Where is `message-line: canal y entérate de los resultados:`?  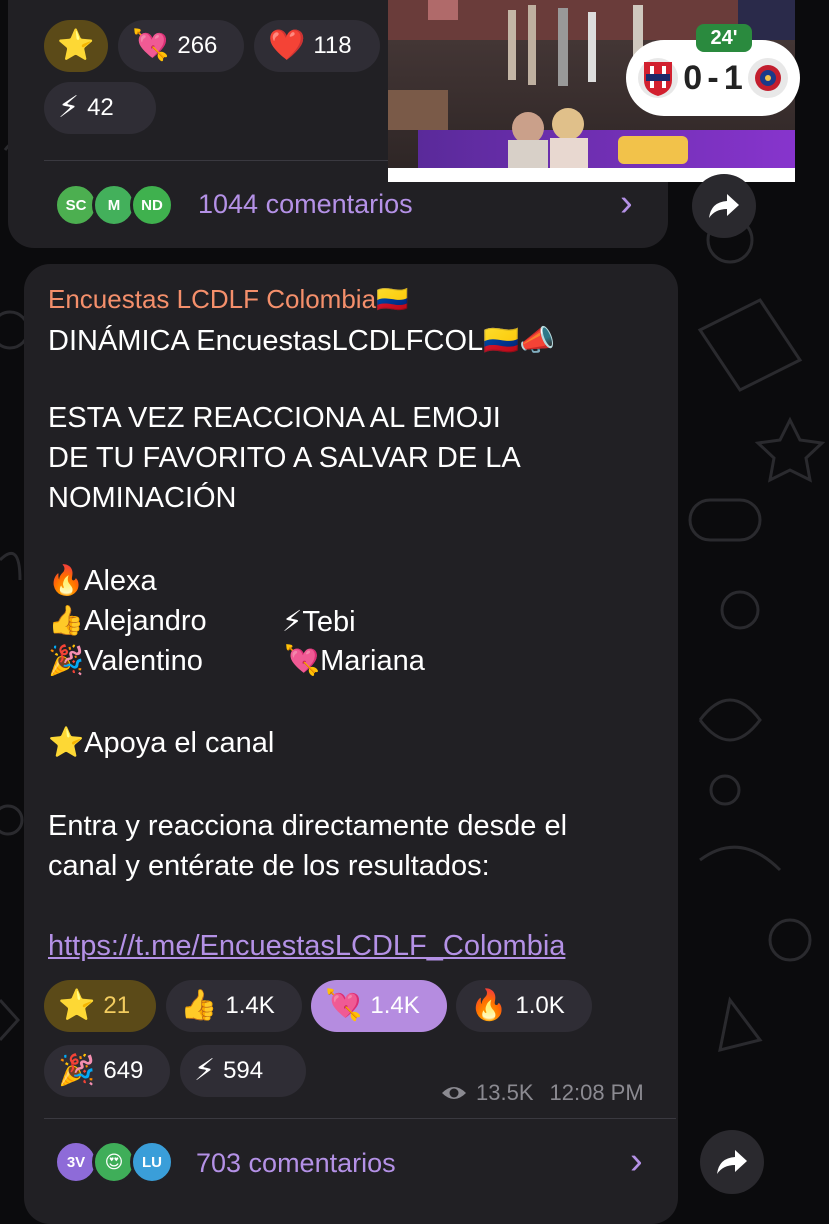 message-line: canal y entérate de los resultados: is located at coordinates (269, 866).